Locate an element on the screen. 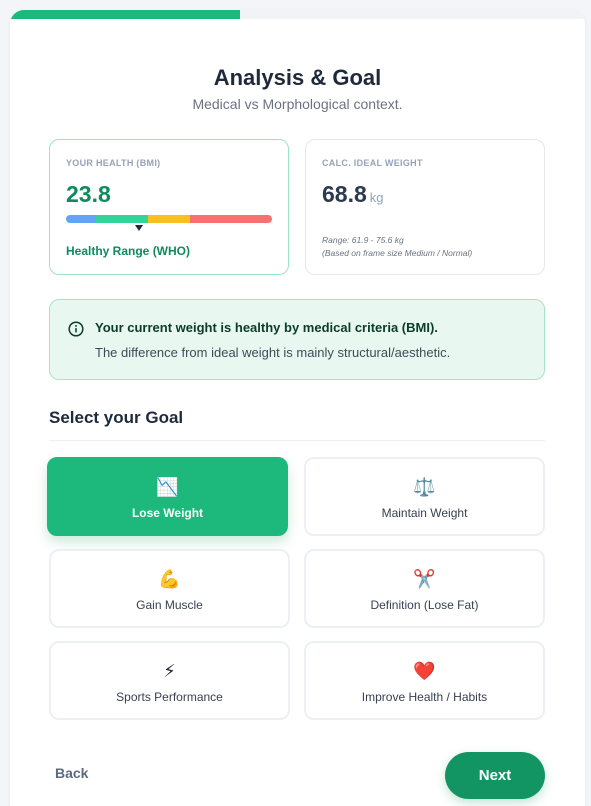 This screenshot has width=591, height=806. bmi-range-label: Healthy Range (WHO) is located at coordinates (128, 251).